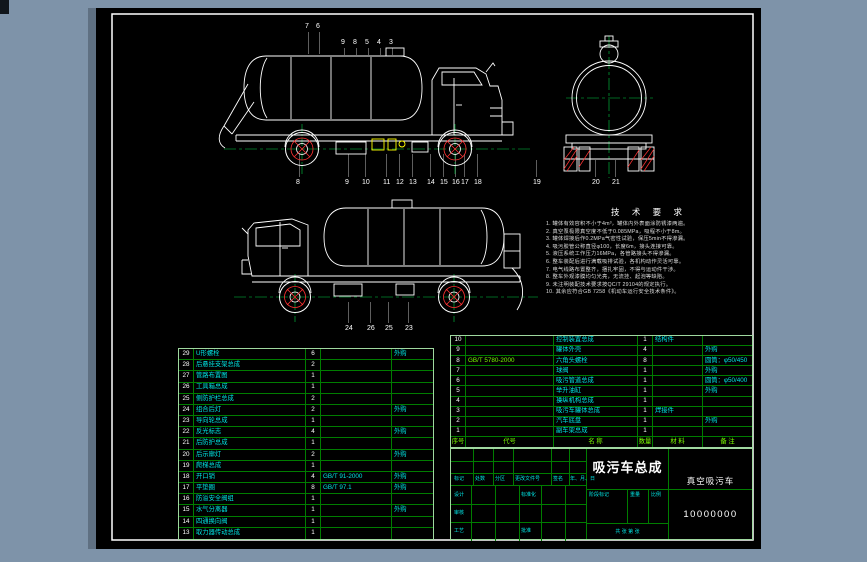 The height and width of the screenshot is (562, 867). Describe the element at coordinates (333, 88) in the screenshot. I see `tank-body` at that location.